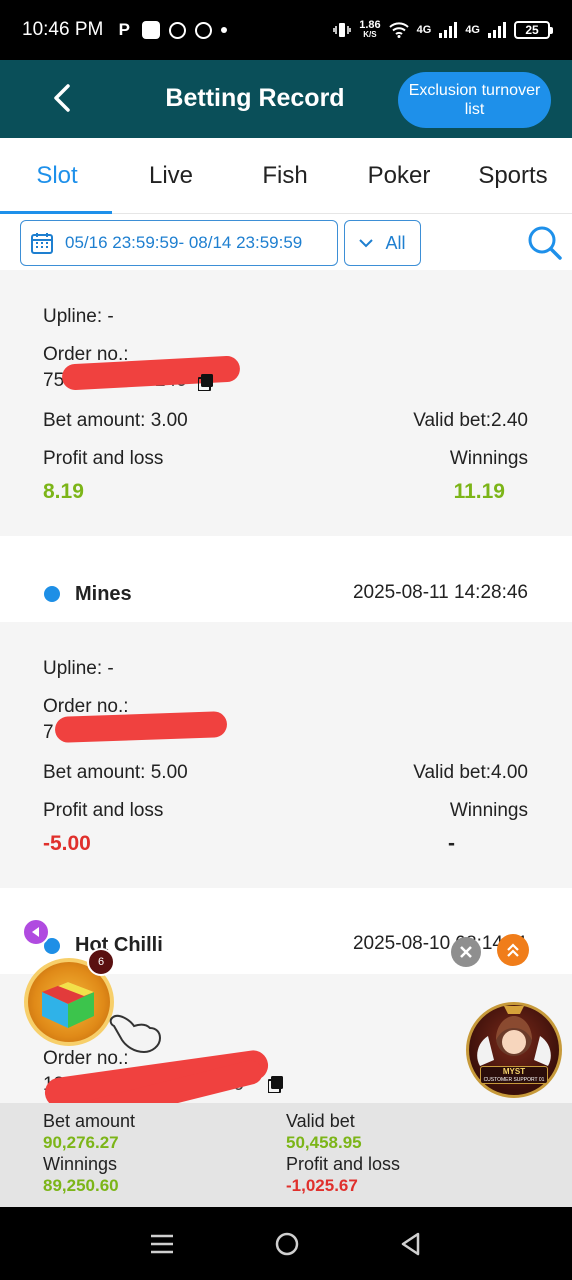  I want to click on system-nav-bar, so click(286, 1243).